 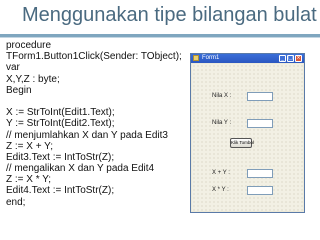 What do you see at coordinates (260, 96) in the screenshot?
I see `edit1-input` at bounding box center [260, 96].